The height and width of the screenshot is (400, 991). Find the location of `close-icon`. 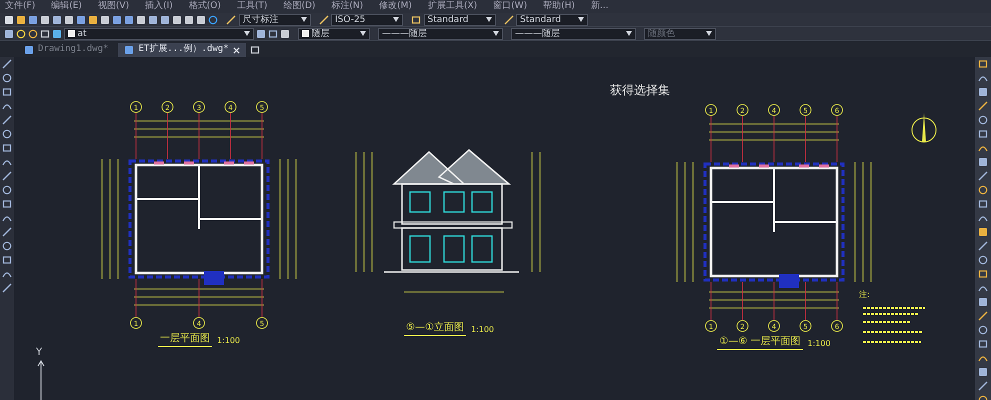

close-icon is located at coordinates (236, 50).